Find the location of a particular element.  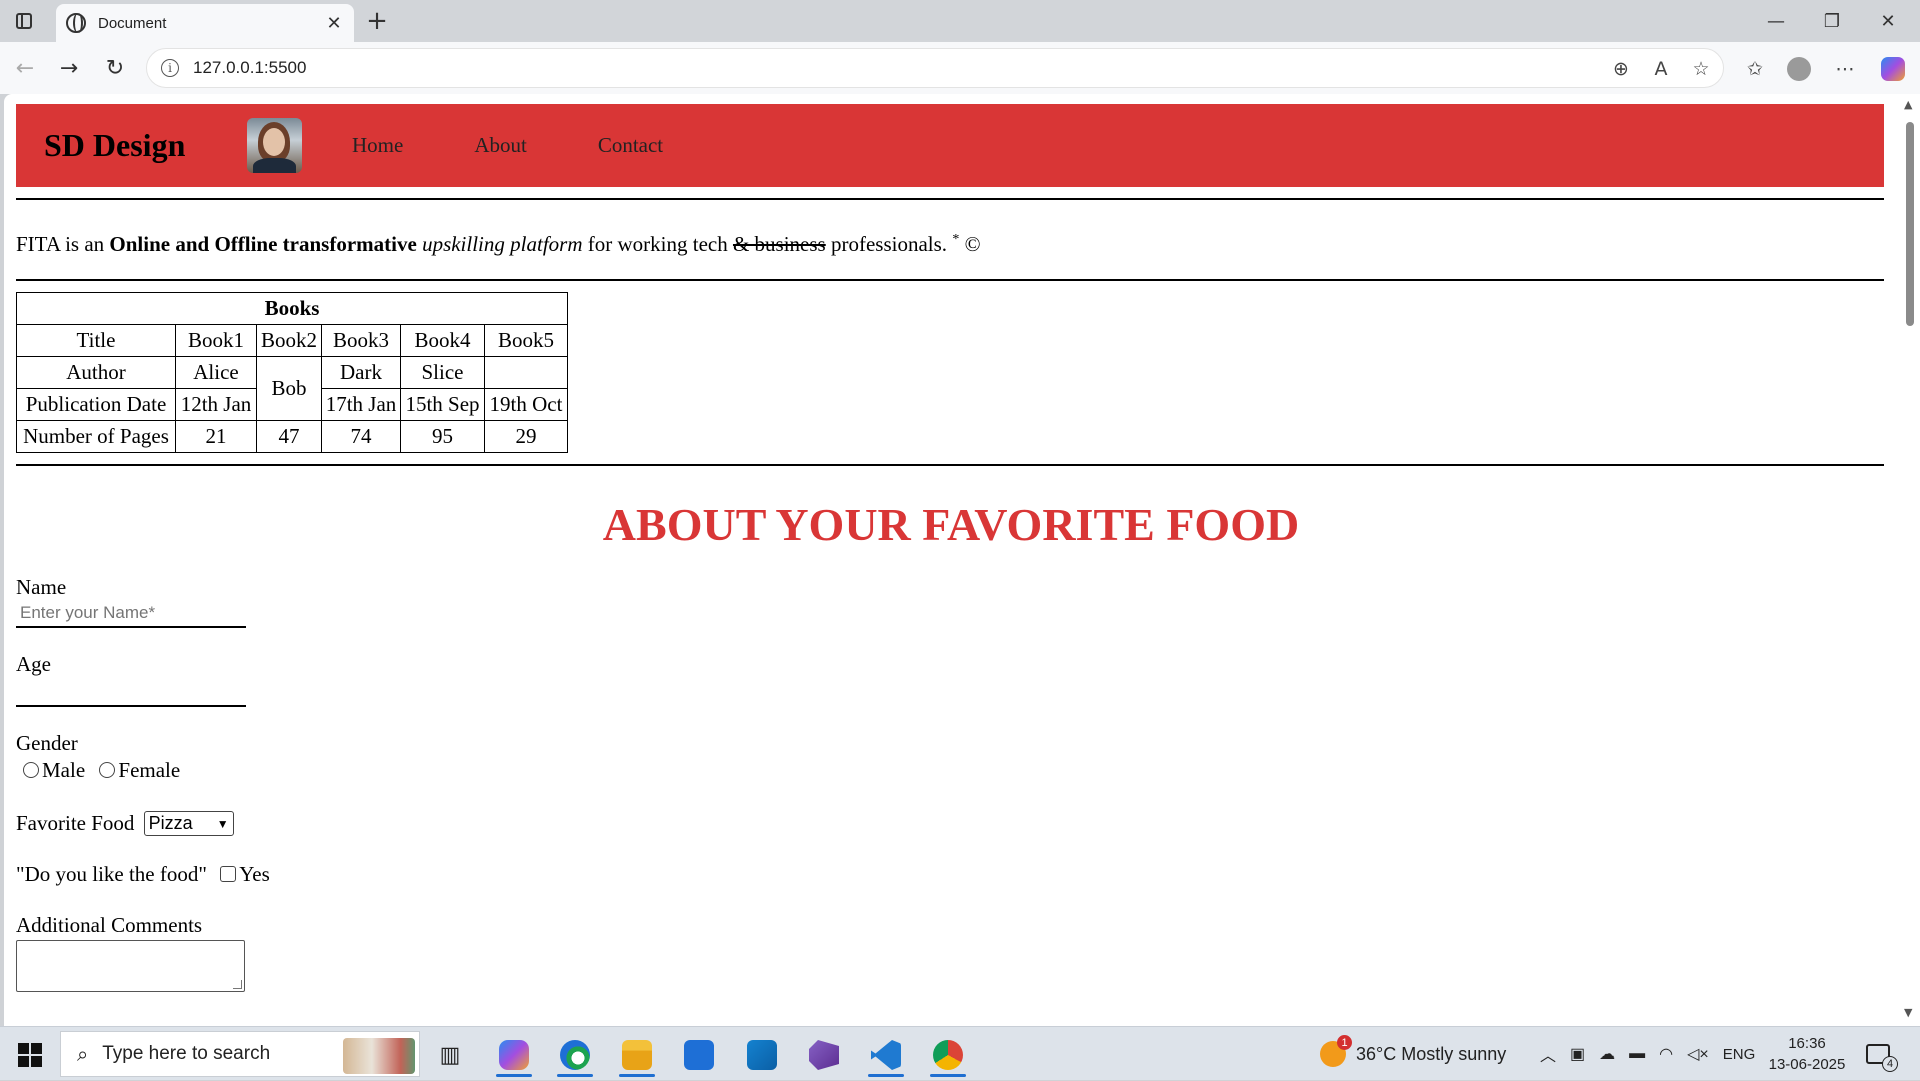

intro-strike: & business is located at coordinates (779, 244).